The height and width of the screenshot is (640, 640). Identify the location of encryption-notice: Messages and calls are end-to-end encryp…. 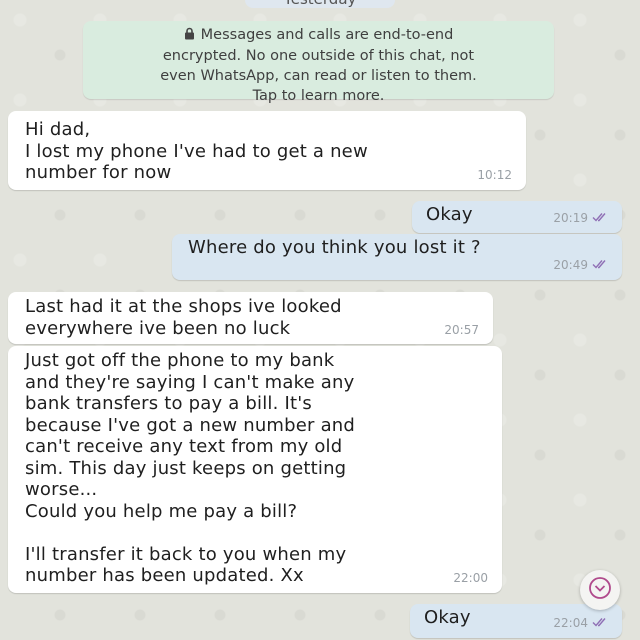
(318, 62).